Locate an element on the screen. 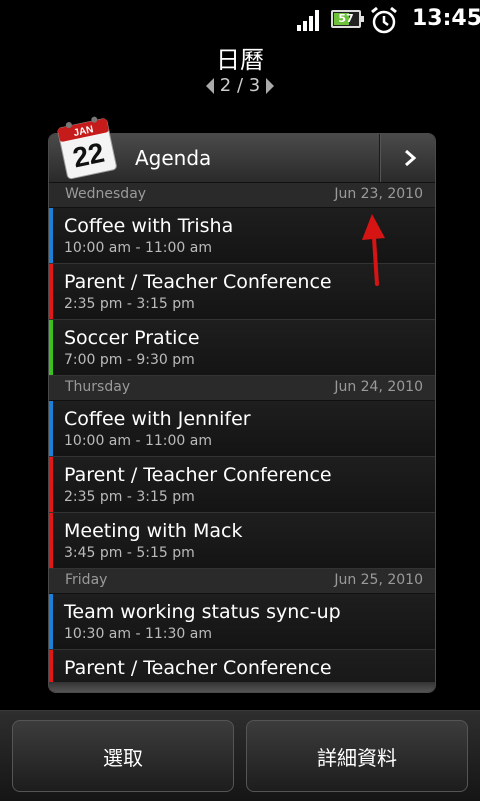  battery-icon: 57 is located at coordinates (347, 19).